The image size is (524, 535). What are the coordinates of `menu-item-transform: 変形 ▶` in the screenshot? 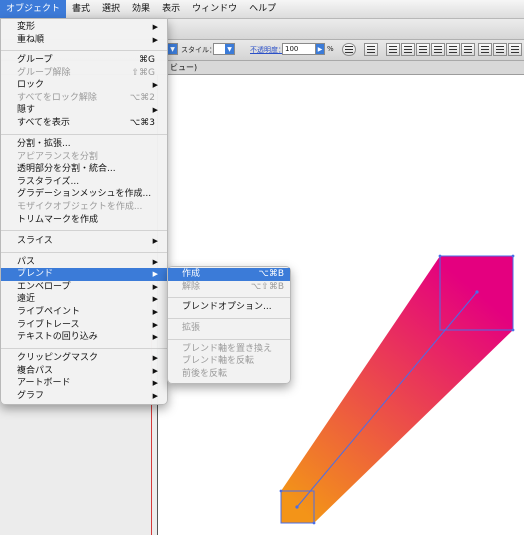 It's located at (84, 27).